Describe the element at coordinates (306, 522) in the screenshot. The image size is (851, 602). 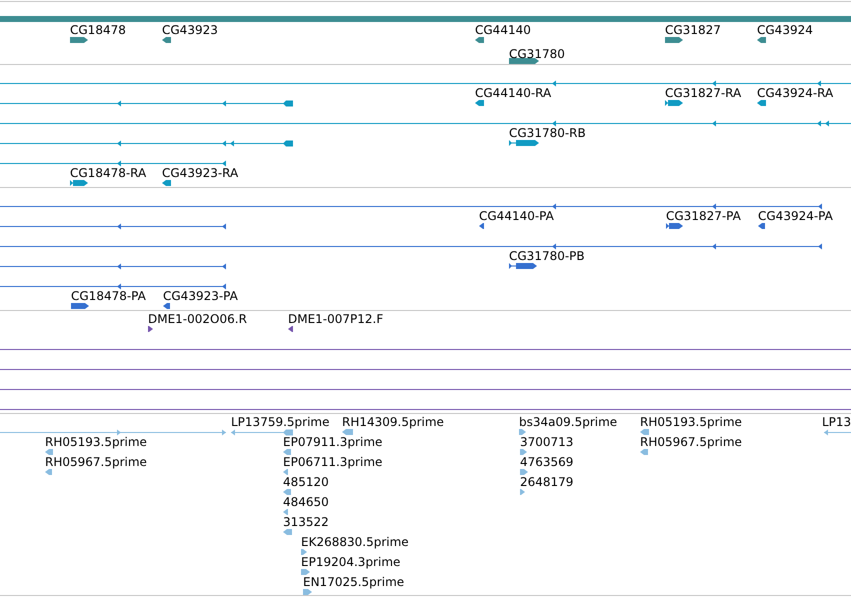
I see `feature-label: 313522` at that location.